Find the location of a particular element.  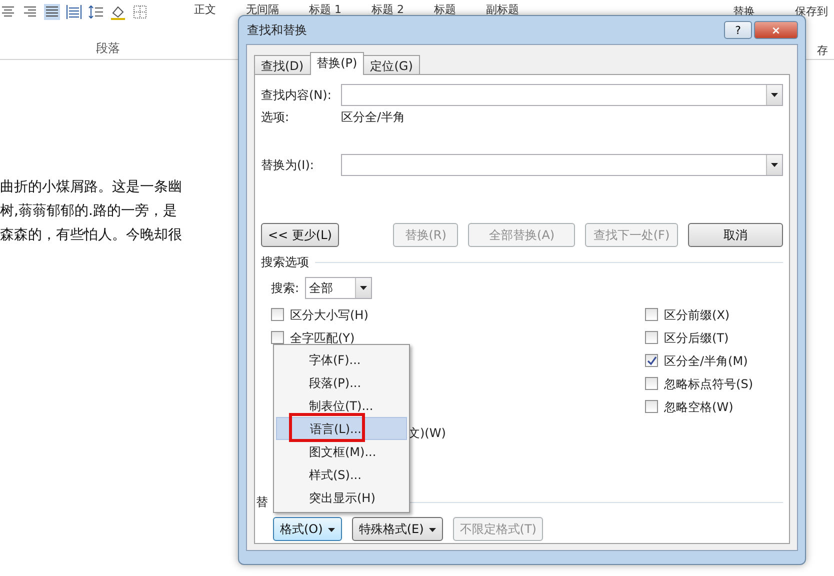

checkbox-label: 忽略空格(W) is located at coordinates (699, 407).